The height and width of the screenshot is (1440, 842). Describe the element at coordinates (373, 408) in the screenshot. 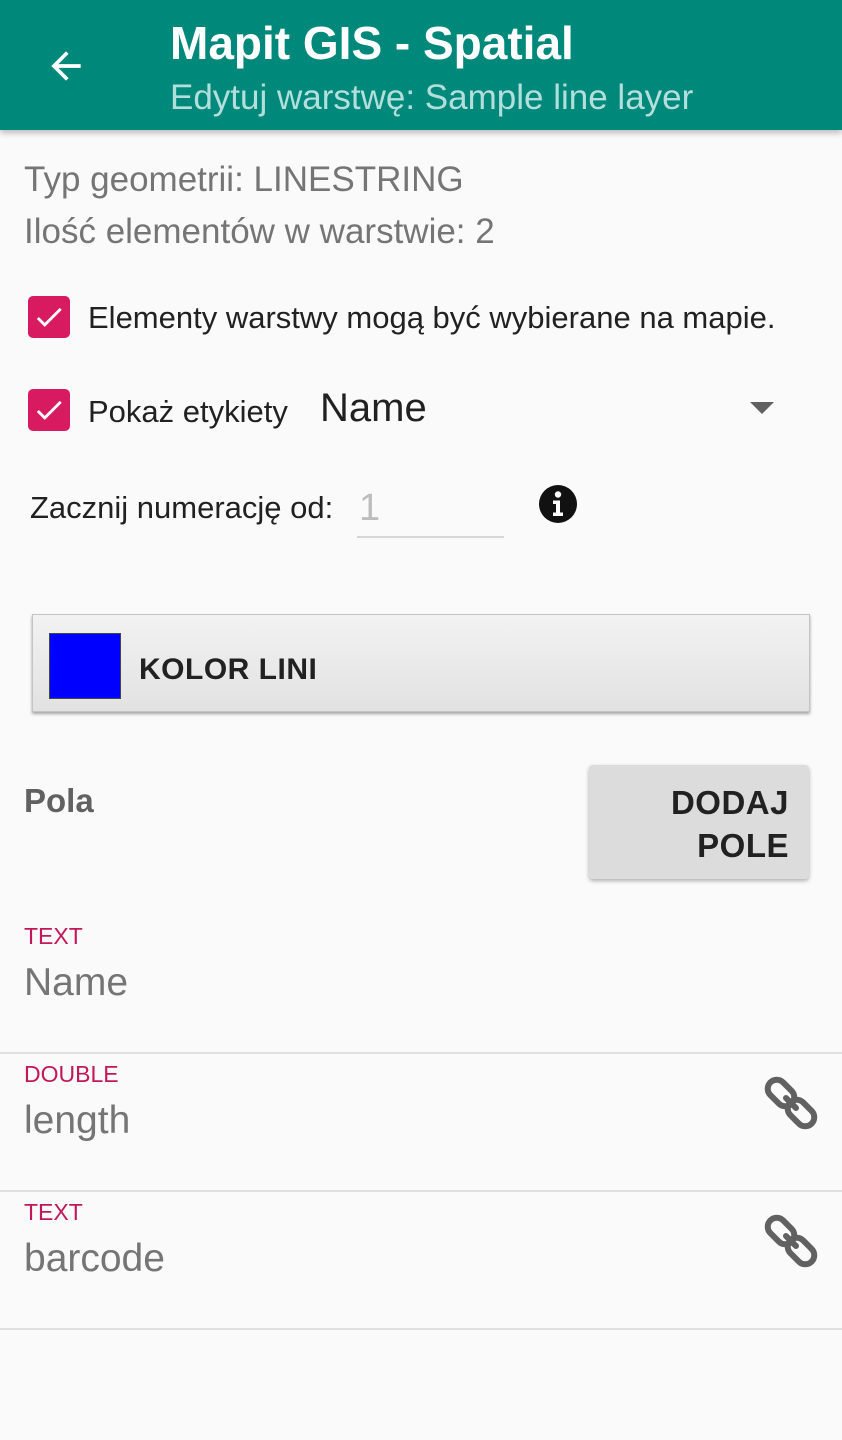

I see `label-field-value: Name` at that location.